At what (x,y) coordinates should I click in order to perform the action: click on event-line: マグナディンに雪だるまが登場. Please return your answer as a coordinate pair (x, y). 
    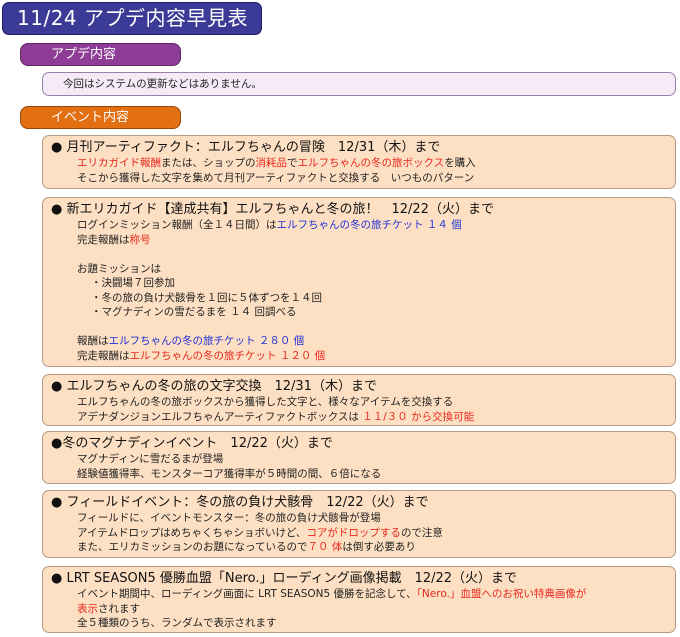
    Looking at the image, I should click on (373, 459).